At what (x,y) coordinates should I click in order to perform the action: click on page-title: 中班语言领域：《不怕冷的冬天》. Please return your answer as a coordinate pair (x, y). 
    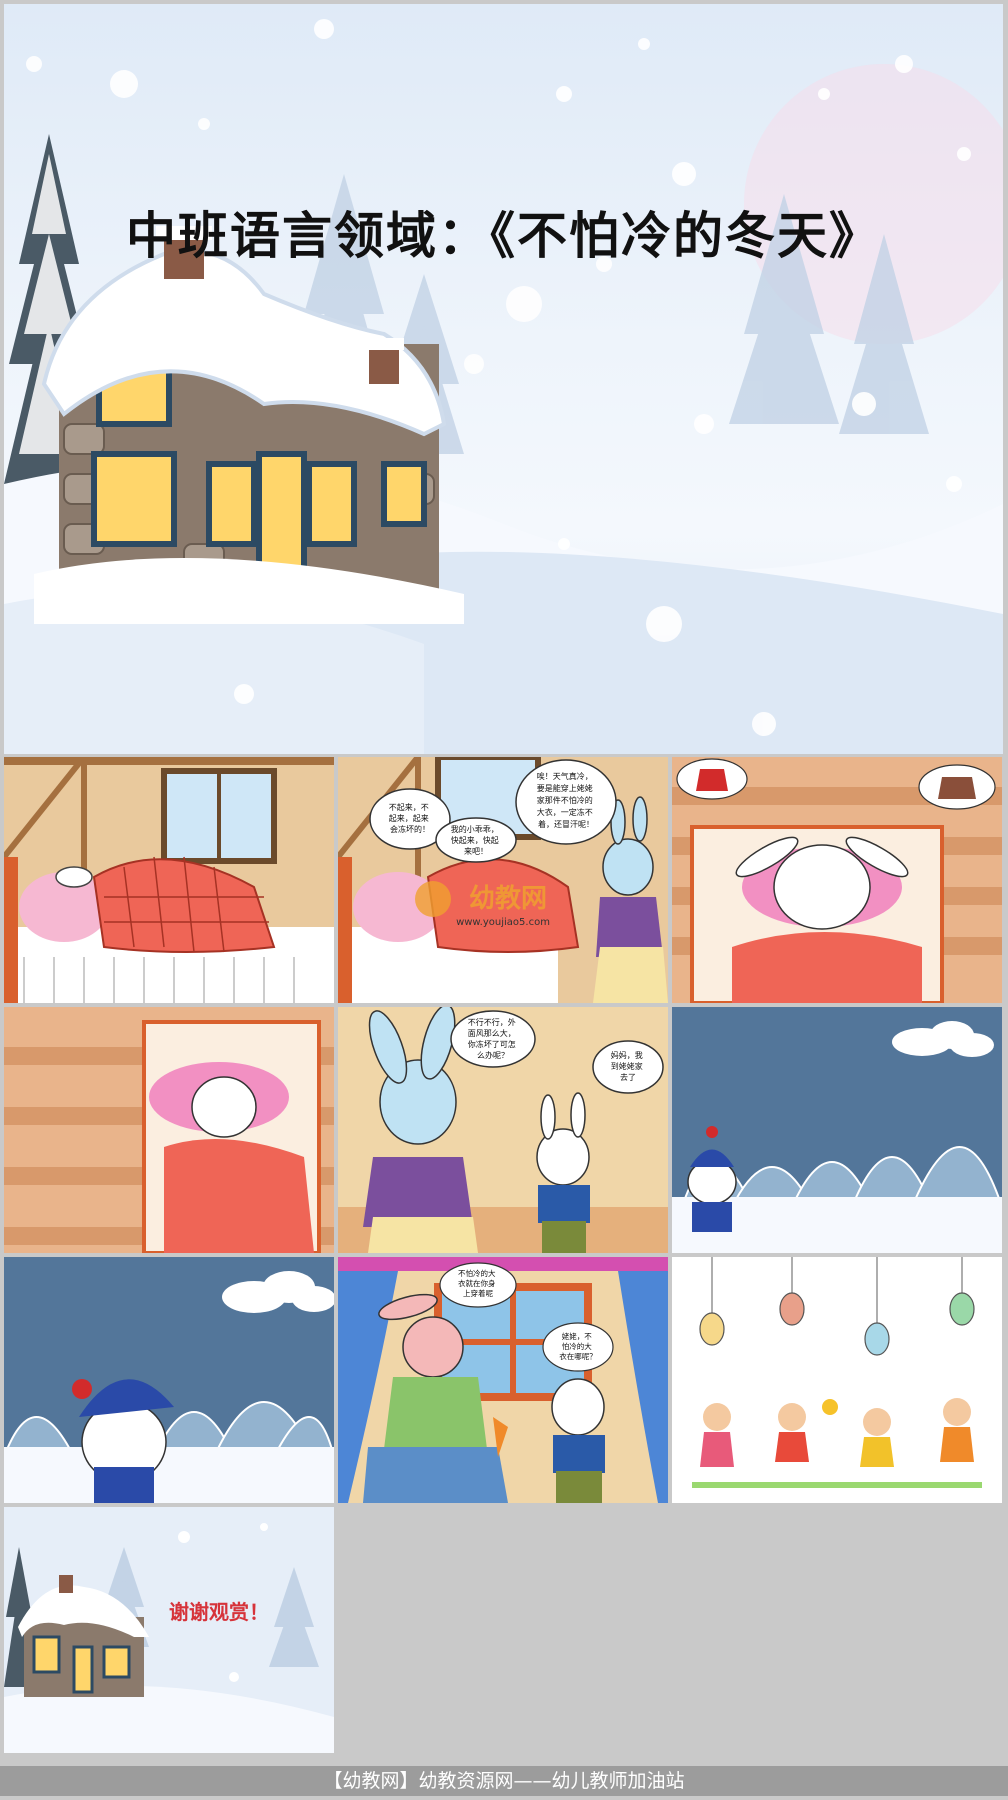
    Looking at the image, I should click on (503, 235).